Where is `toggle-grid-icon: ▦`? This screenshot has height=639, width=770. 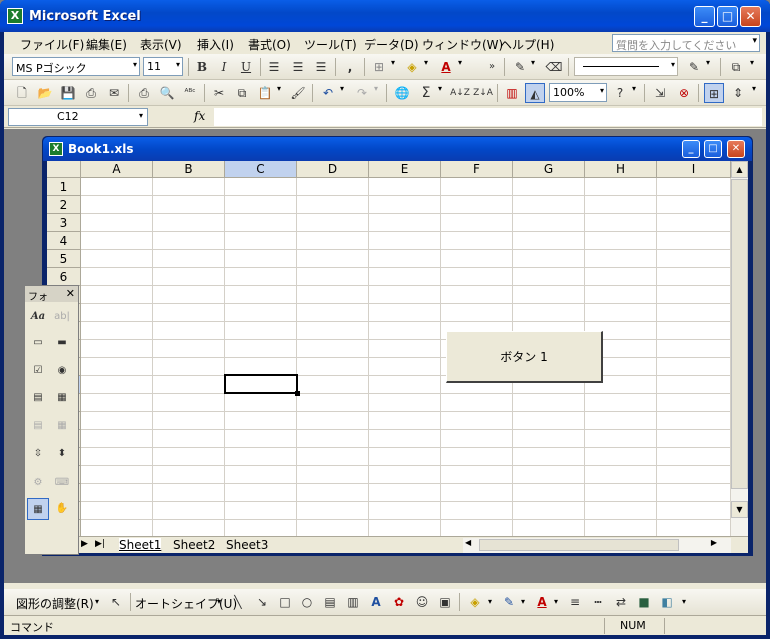
toggle-grid-icon: ▦ is located at coordinates (38, 509).